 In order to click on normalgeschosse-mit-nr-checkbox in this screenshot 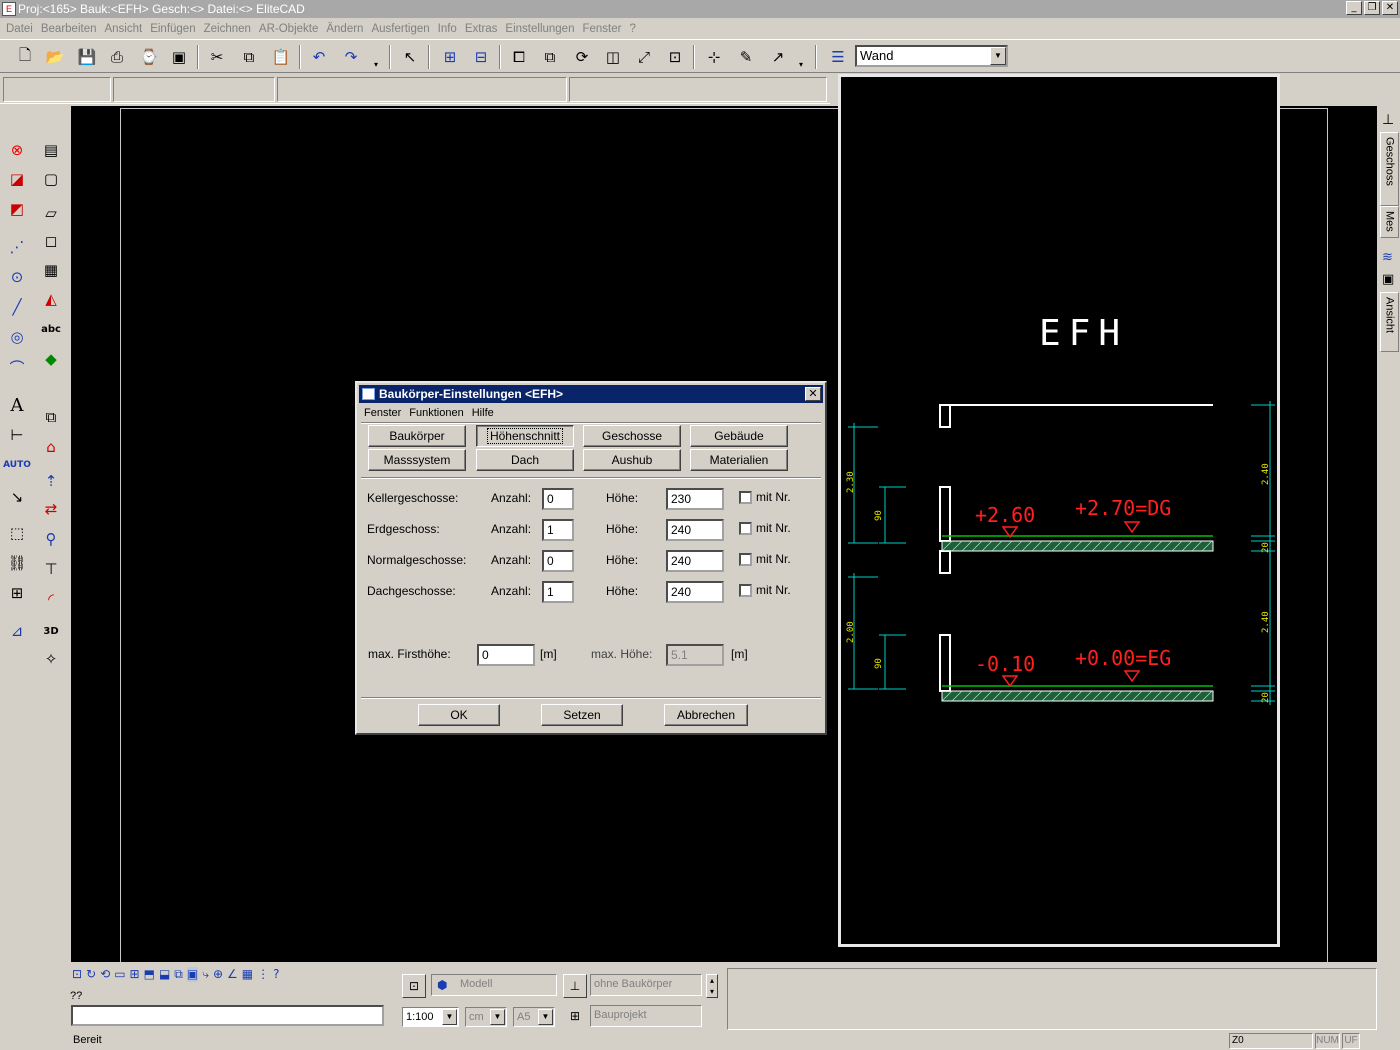, I will do `click(745, 559)`.